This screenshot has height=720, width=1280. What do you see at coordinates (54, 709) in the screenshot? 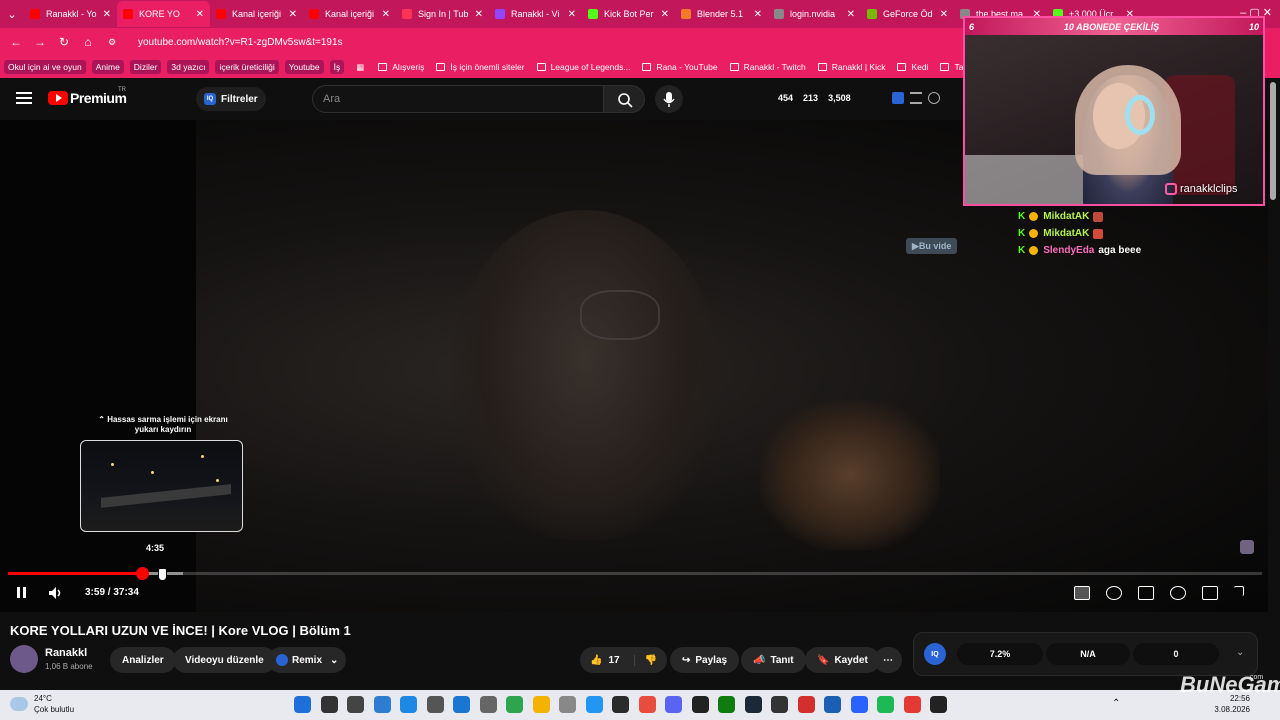
I see `weather-description: Çok bulutlu` at bounding box center [54, 709].